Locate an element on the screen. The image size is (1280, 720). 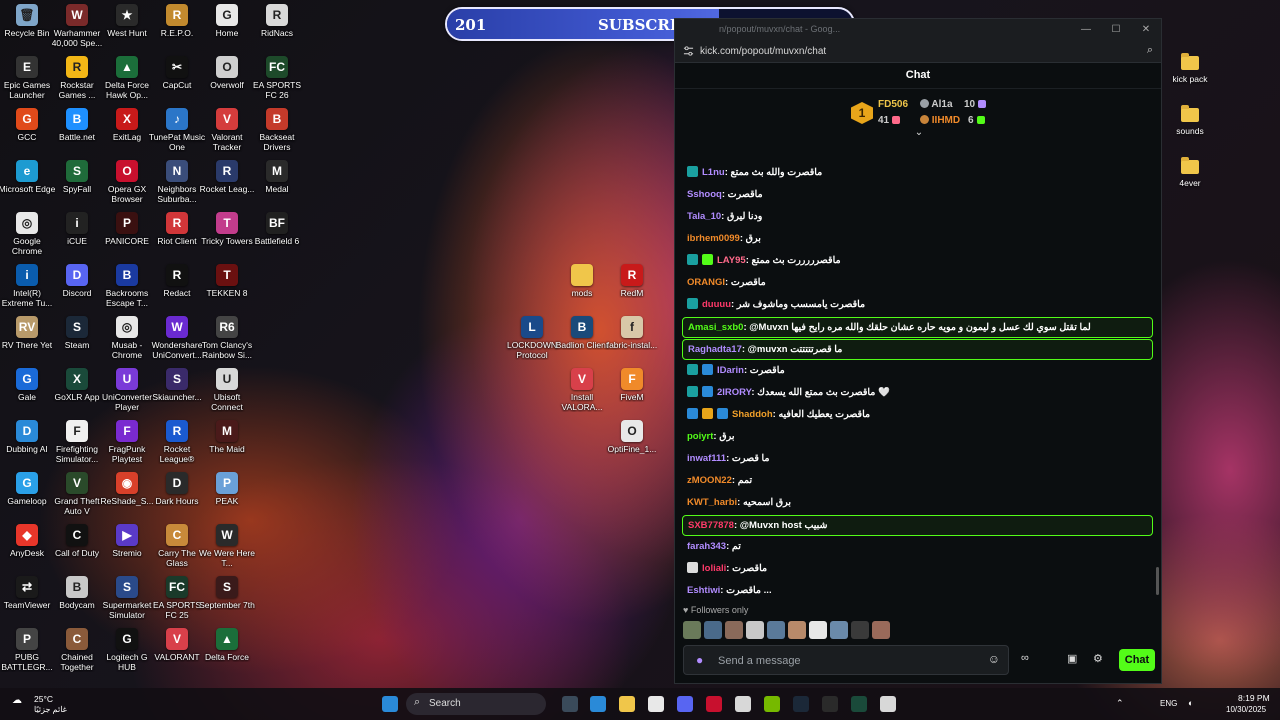
emoji-icon: ☺ is located at coordinates (994, 659).